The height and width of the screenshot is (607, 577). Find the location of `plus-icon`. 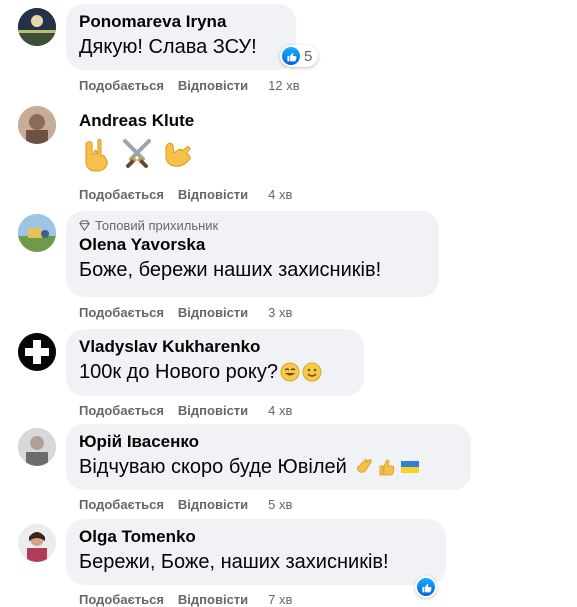

plus-icon is located at coordinates (37, 352).